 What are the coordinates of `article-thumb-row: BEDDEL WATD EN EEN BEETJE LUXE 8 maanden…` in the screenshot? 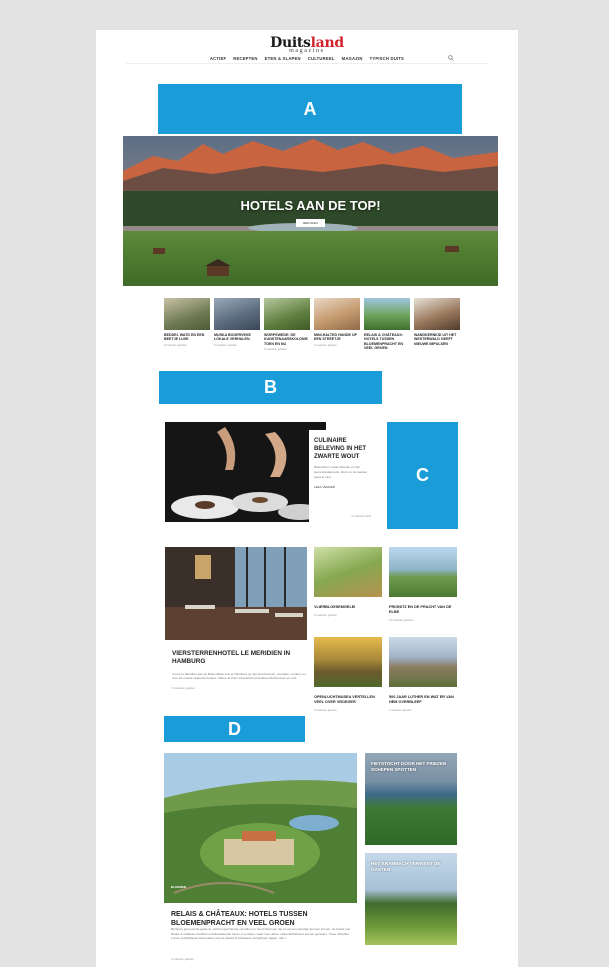 It's located at (312, 325).